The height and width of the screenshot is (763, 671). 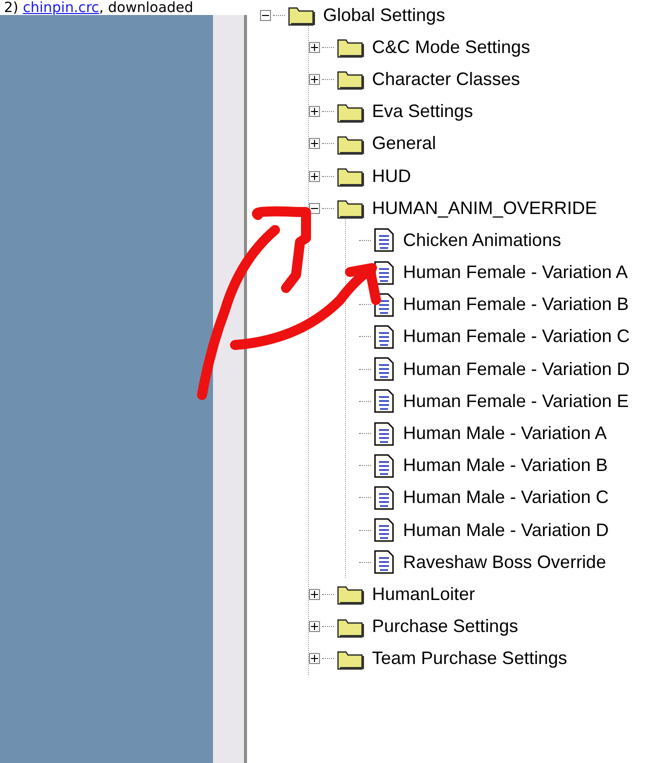 What do you see at coordinates (516, 305) in the screenshot?
I see `document-label: Human Female - Variation B` at bounding box center [516, 305].